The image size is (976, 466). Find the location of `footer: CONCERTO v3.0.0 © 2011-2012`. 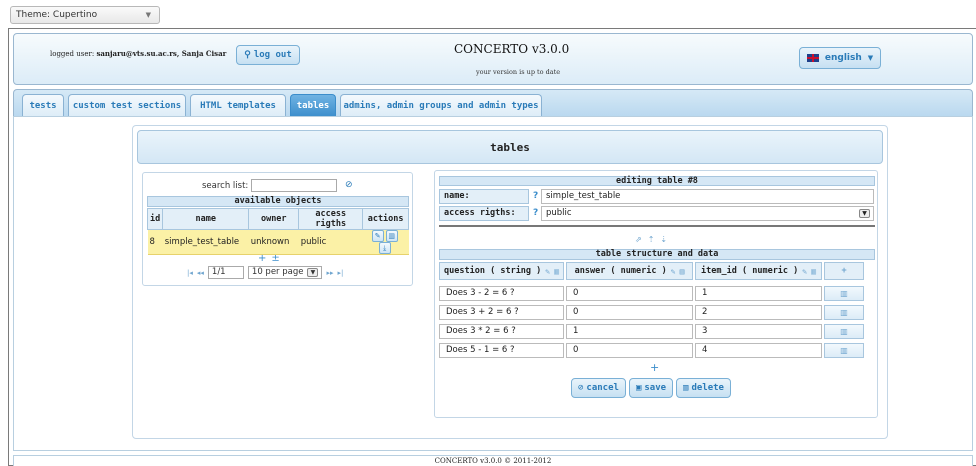

footer: CONCERTO v3.0.0 © 2011-2012 is located at coordinates (493, 460).